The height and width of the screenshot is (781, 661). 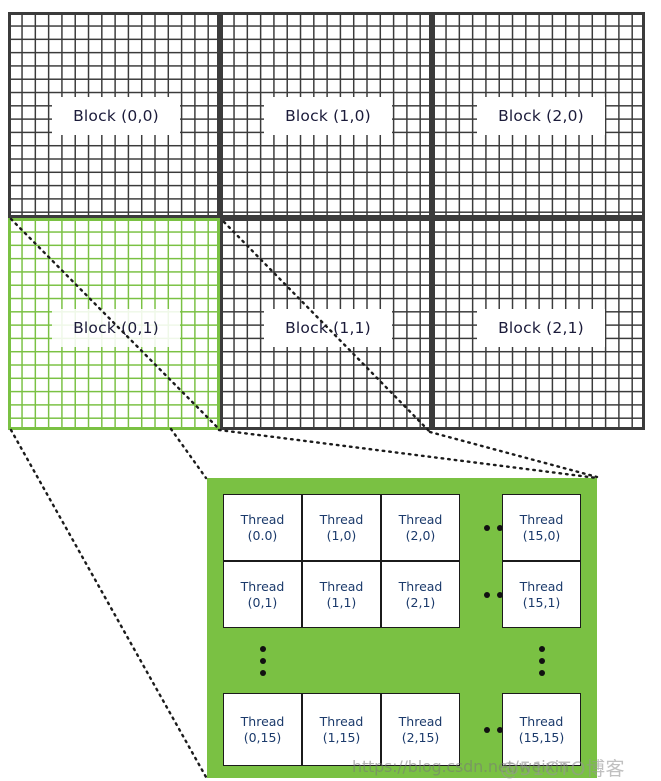 I want to click on thread-cell-2-1: Thread (2,1), so click(x=420, y=594).